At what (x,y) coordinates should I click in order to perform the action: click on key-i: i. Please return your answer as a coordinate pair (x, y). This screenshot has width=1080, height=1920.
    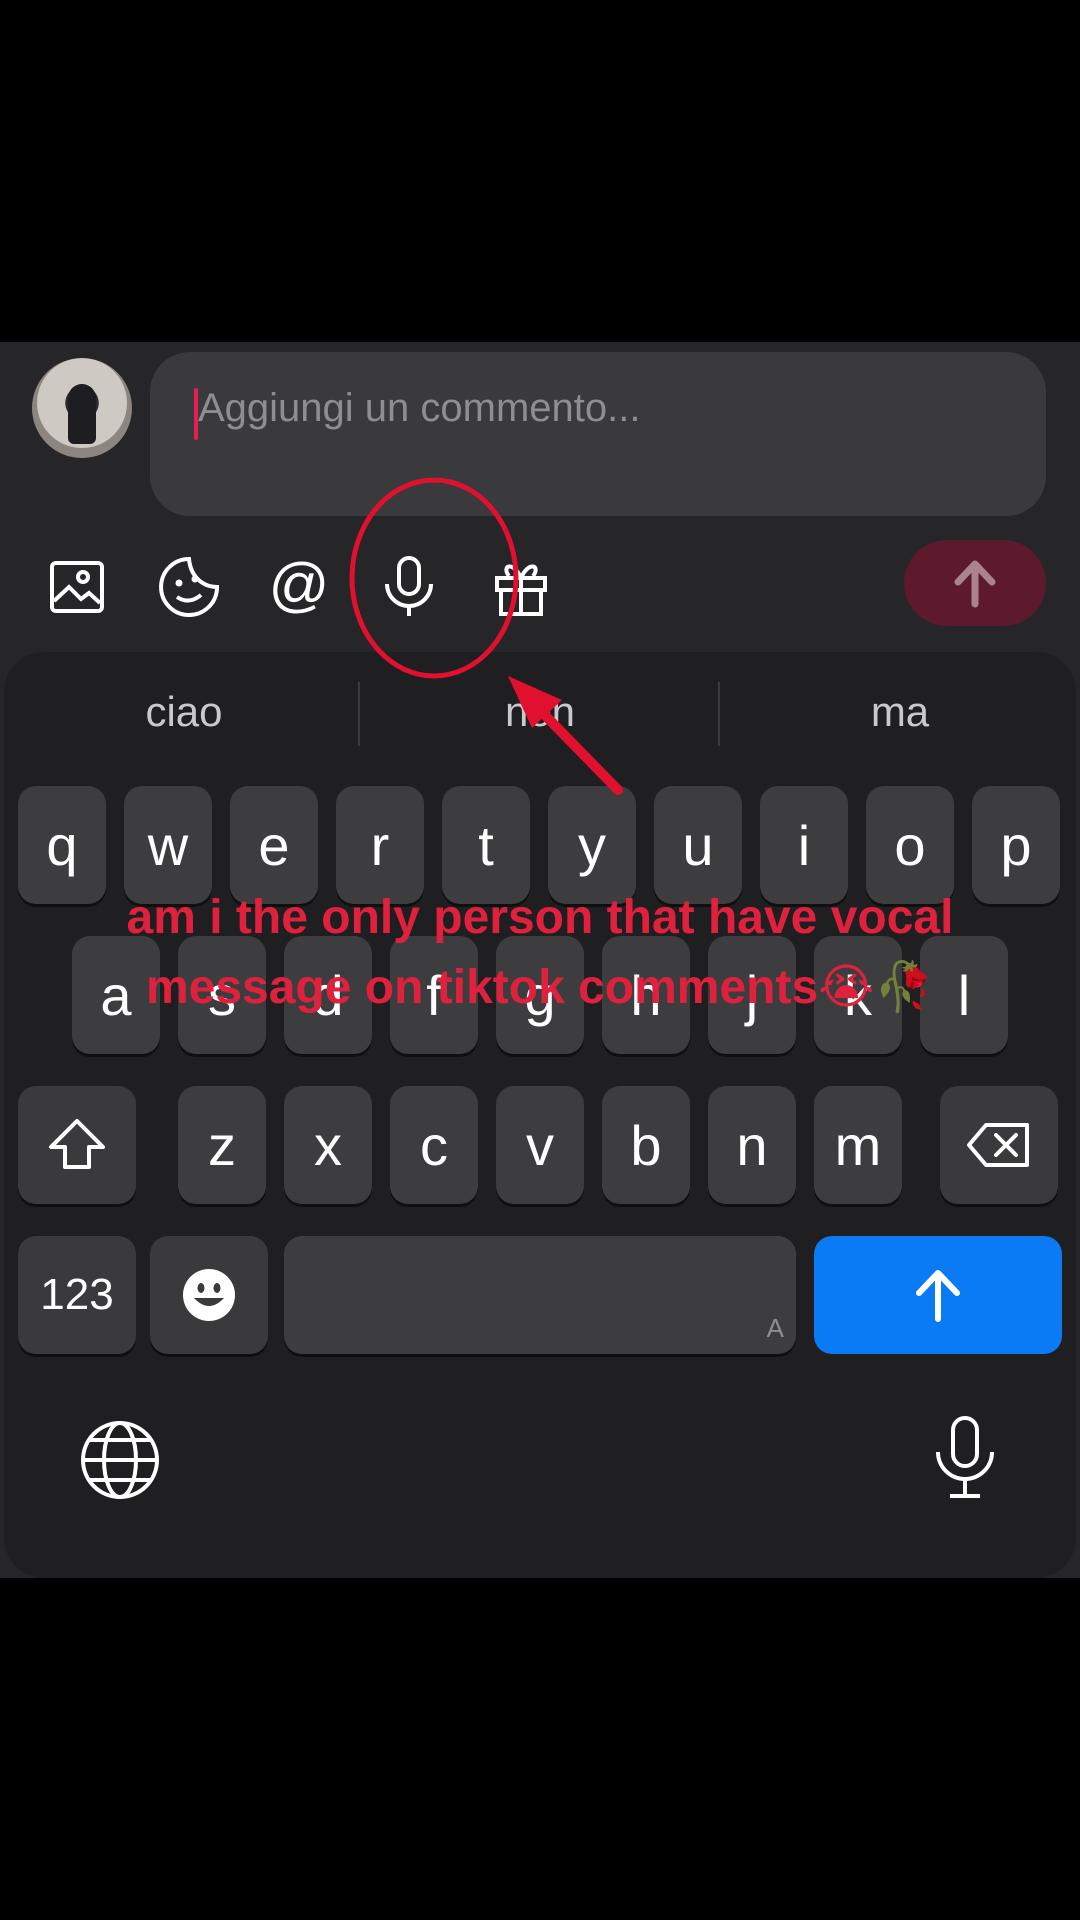
    Looking at the image, I should click on (804, 845).